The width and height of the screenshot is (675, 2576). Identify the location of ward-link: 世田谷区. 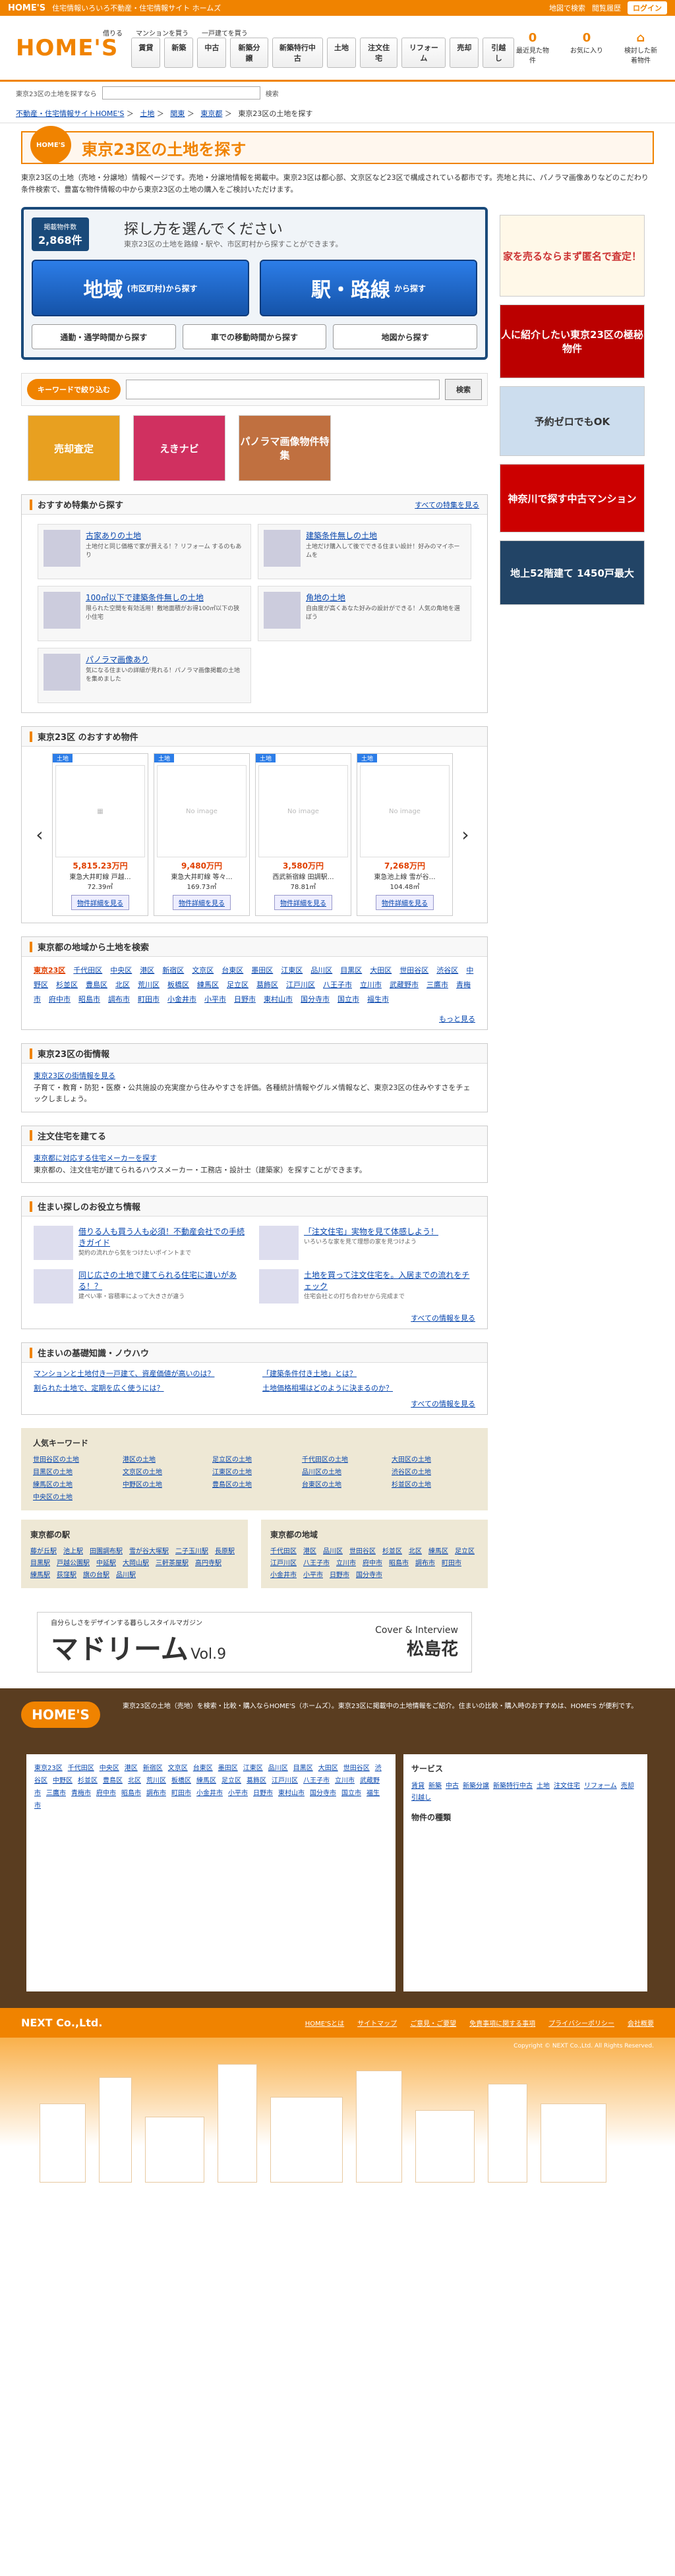
(362, 1550).